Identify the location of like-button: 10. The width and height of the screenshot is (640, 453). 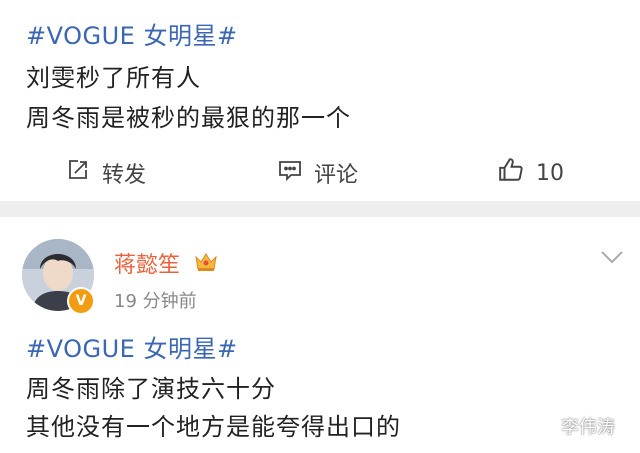
(531, 173).